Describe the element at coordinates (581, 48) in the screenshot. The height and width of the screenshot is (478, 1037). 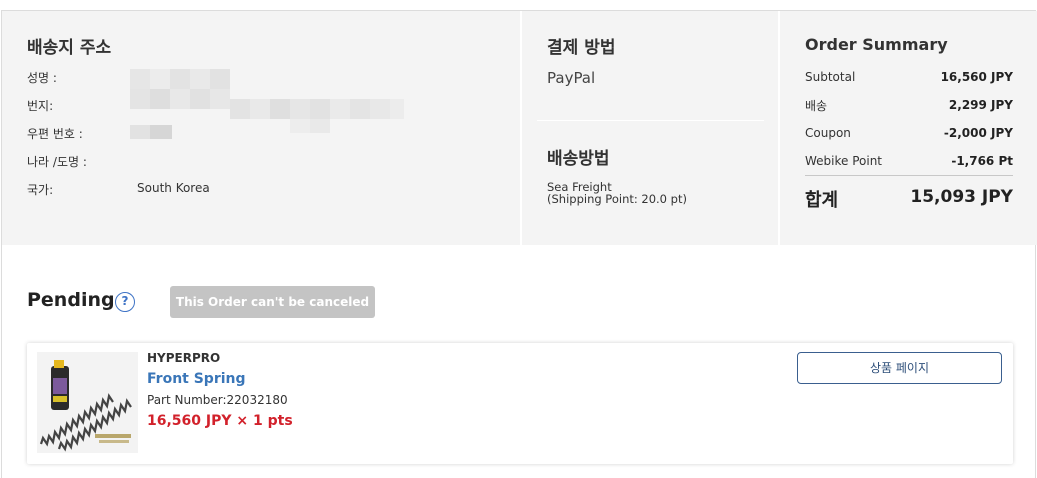
I see `payment-method-title: 결제 방법` at that location.